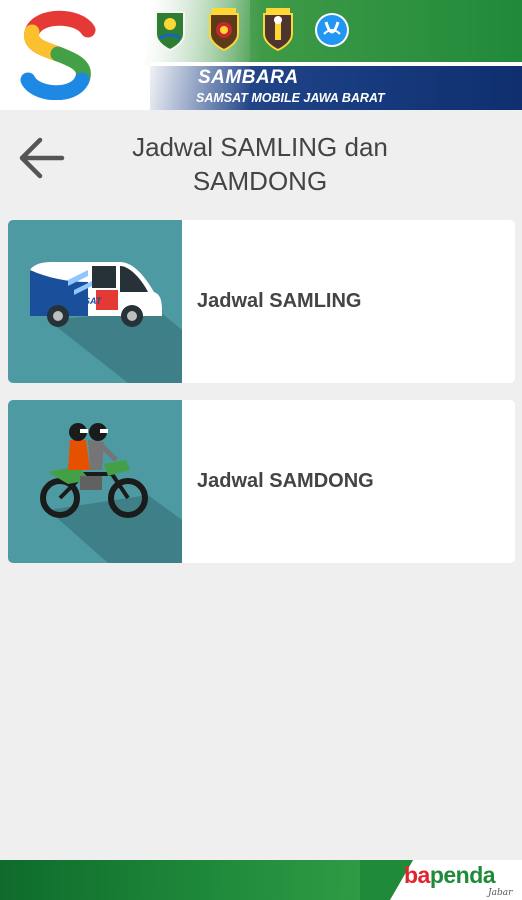 The width and height of the screenshot is (522, 900). I want to click on menu-label-samdong: Jadwal SAMDONG, so click(285, 481).